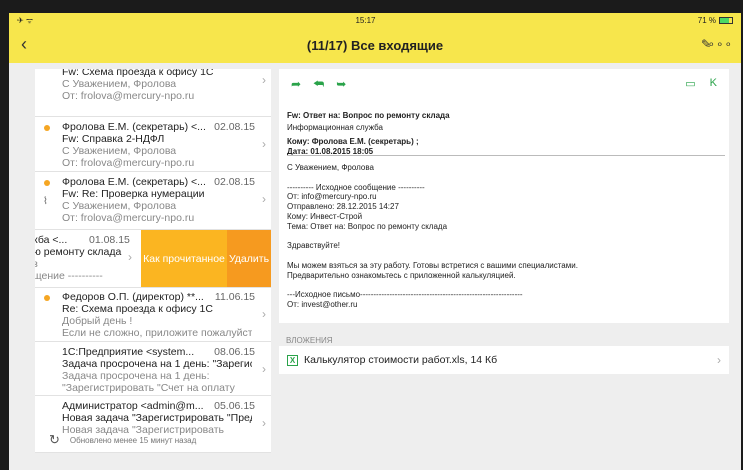  What do you see at coordinates (720, 44) in the screenshot?
I see `more-icon: ∘∘∘` at bounding box center [720, 44].